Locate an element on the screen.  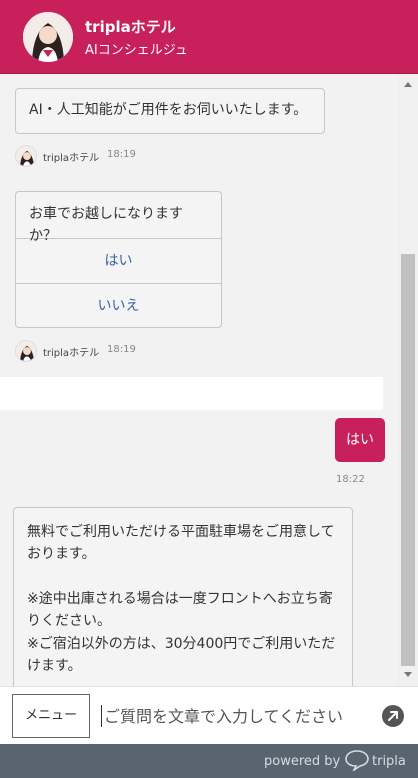
user-message-time: 18:22 is located at coordinates (350, 479).